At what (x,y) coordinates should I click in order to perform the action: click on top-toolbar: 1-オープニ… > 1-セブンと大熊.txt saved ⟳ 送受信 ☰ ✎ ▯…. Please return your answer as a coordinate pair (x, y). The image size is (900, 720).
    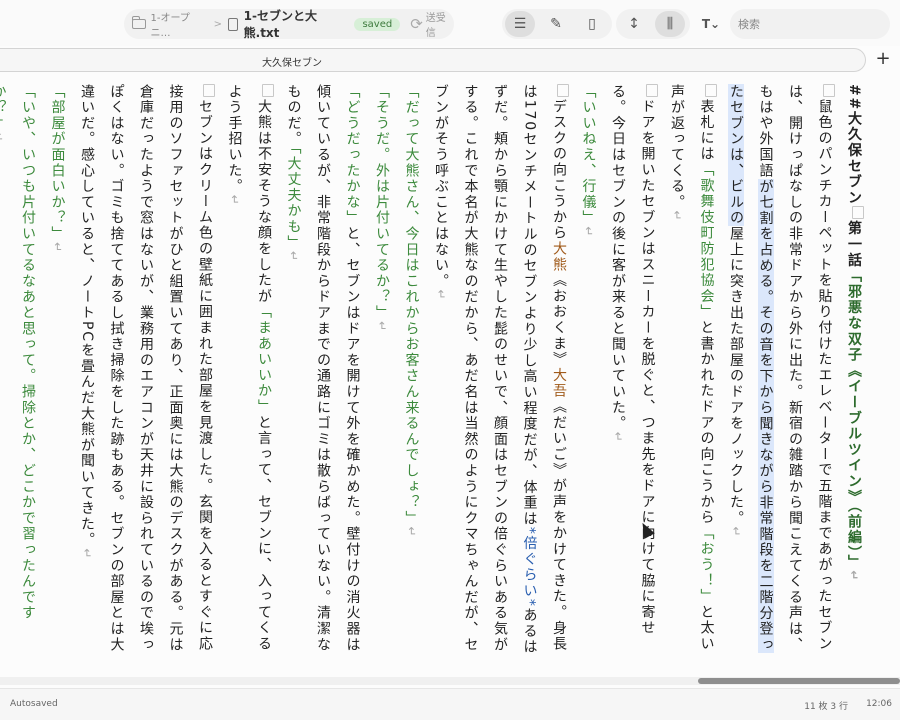
    Looking at the image, I should click on (450, 23).